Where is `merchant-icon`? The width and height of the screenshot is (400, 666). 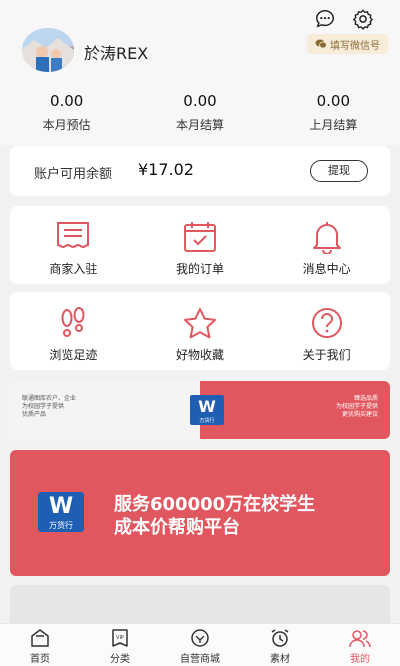
merchant-icon is located at coordinates (73, 235).